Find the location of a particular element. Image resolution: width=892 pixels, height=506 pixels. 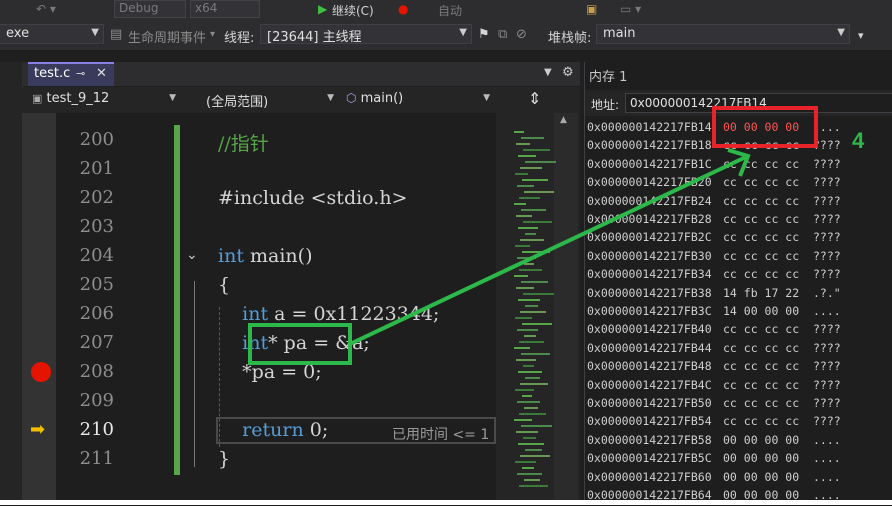

code-text: int* pa = &a; is located at coordinates (294, 343).